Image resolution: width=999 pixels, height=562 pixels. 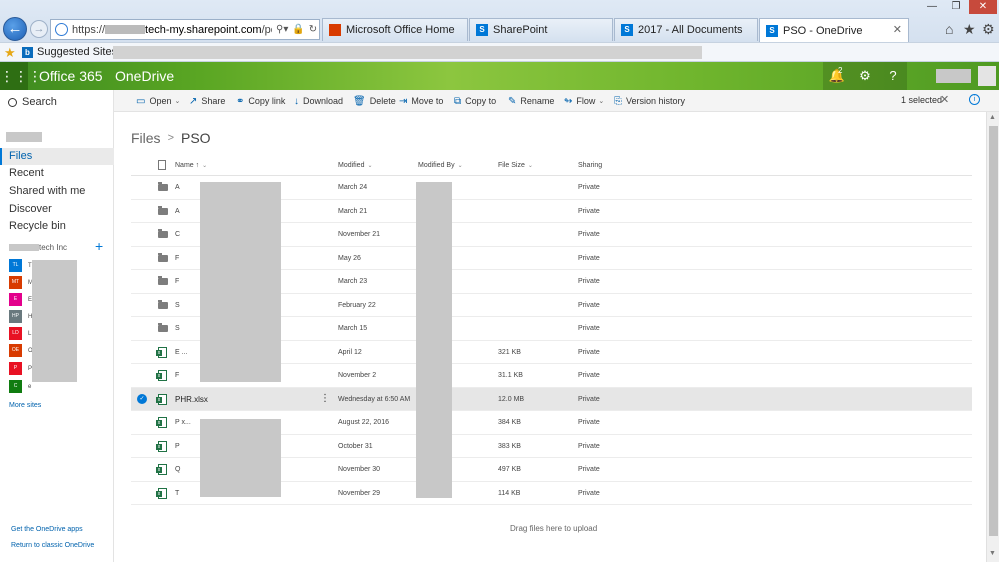 What do you see at coordinates (956, 7) in the screenshot?
I see `maximize-button: ❐` at bounding box center [956, 7].